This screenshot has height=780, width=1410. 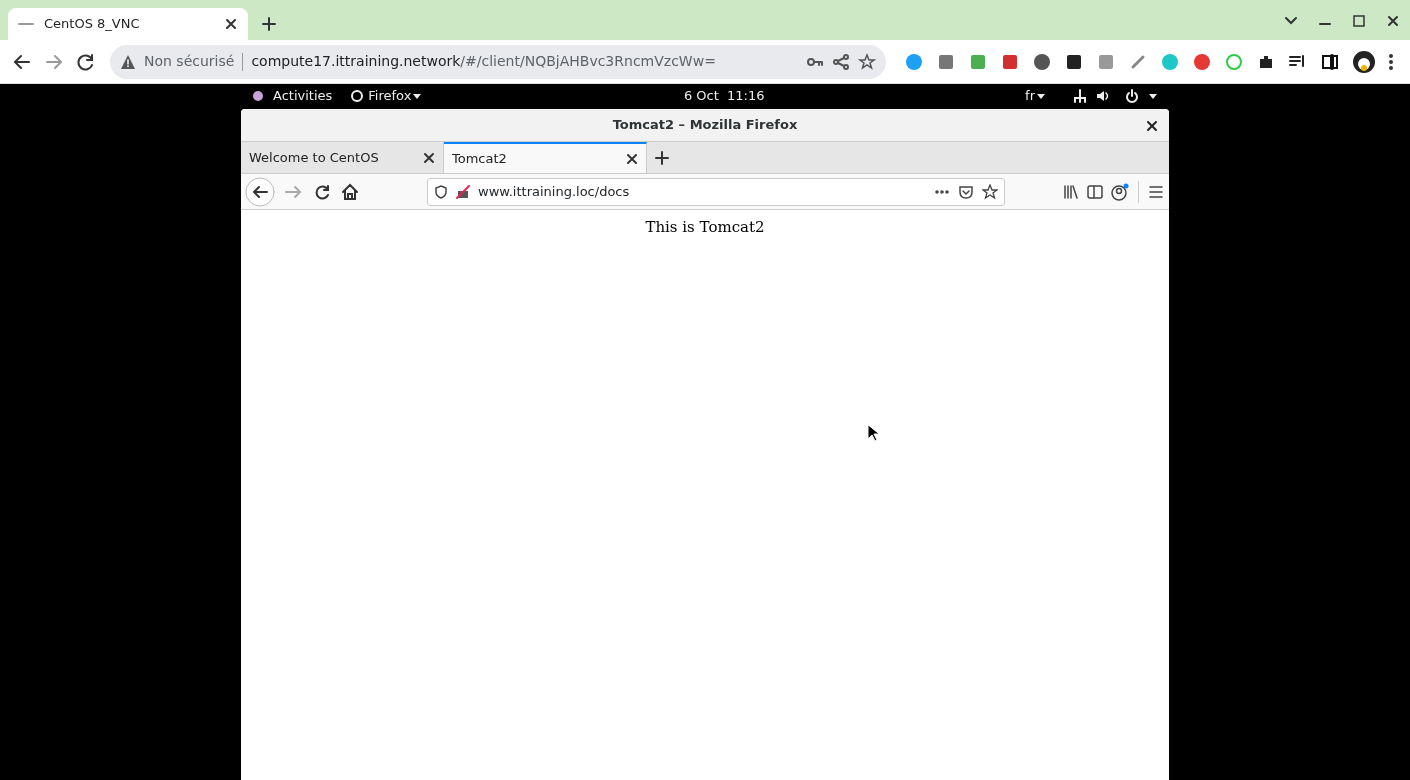 What do you see at coordinates (554, 191) in the screenshot?
I see `url-text: www.ittraining.loc/docs` at bounding box center [554, 191].